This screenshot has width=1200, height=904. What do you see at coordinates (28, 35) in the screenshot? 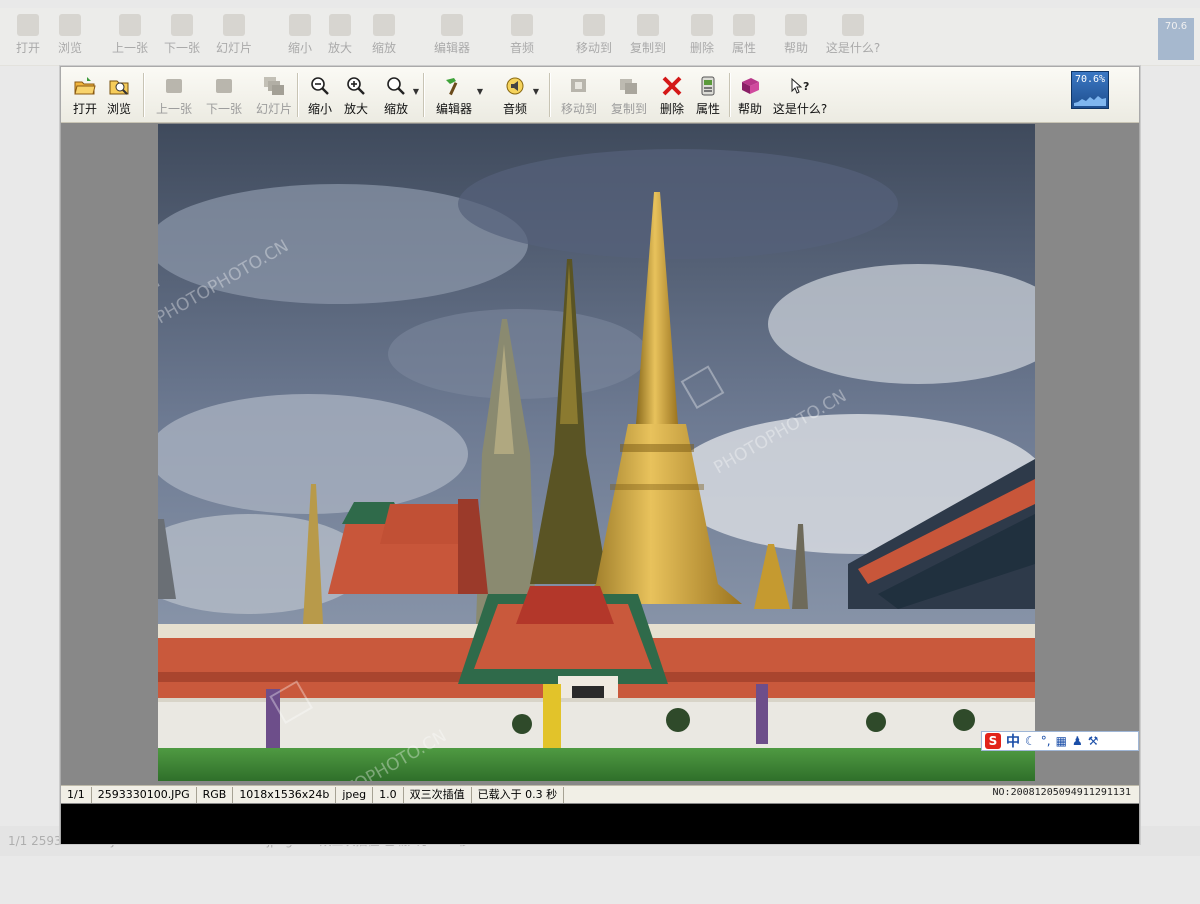
I see `ghost-open: 打开` at bounding box center [28, 35].